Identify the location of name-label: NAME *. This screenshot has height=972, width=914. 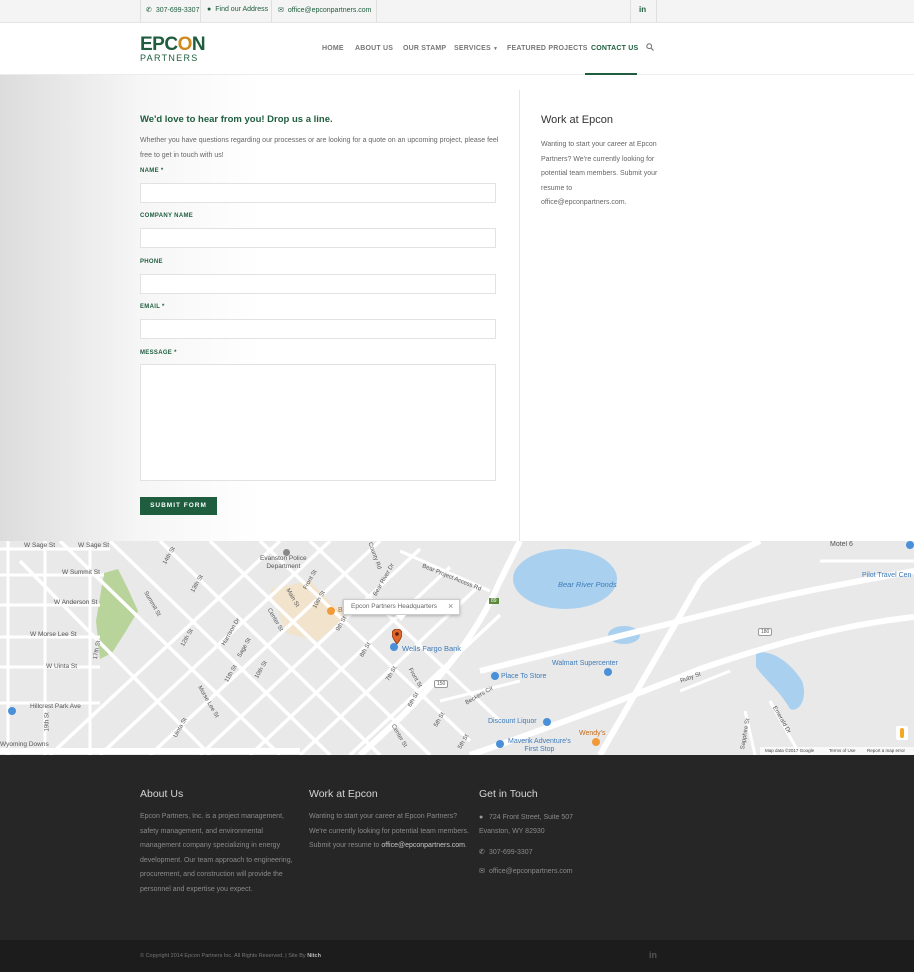
(152, 171).